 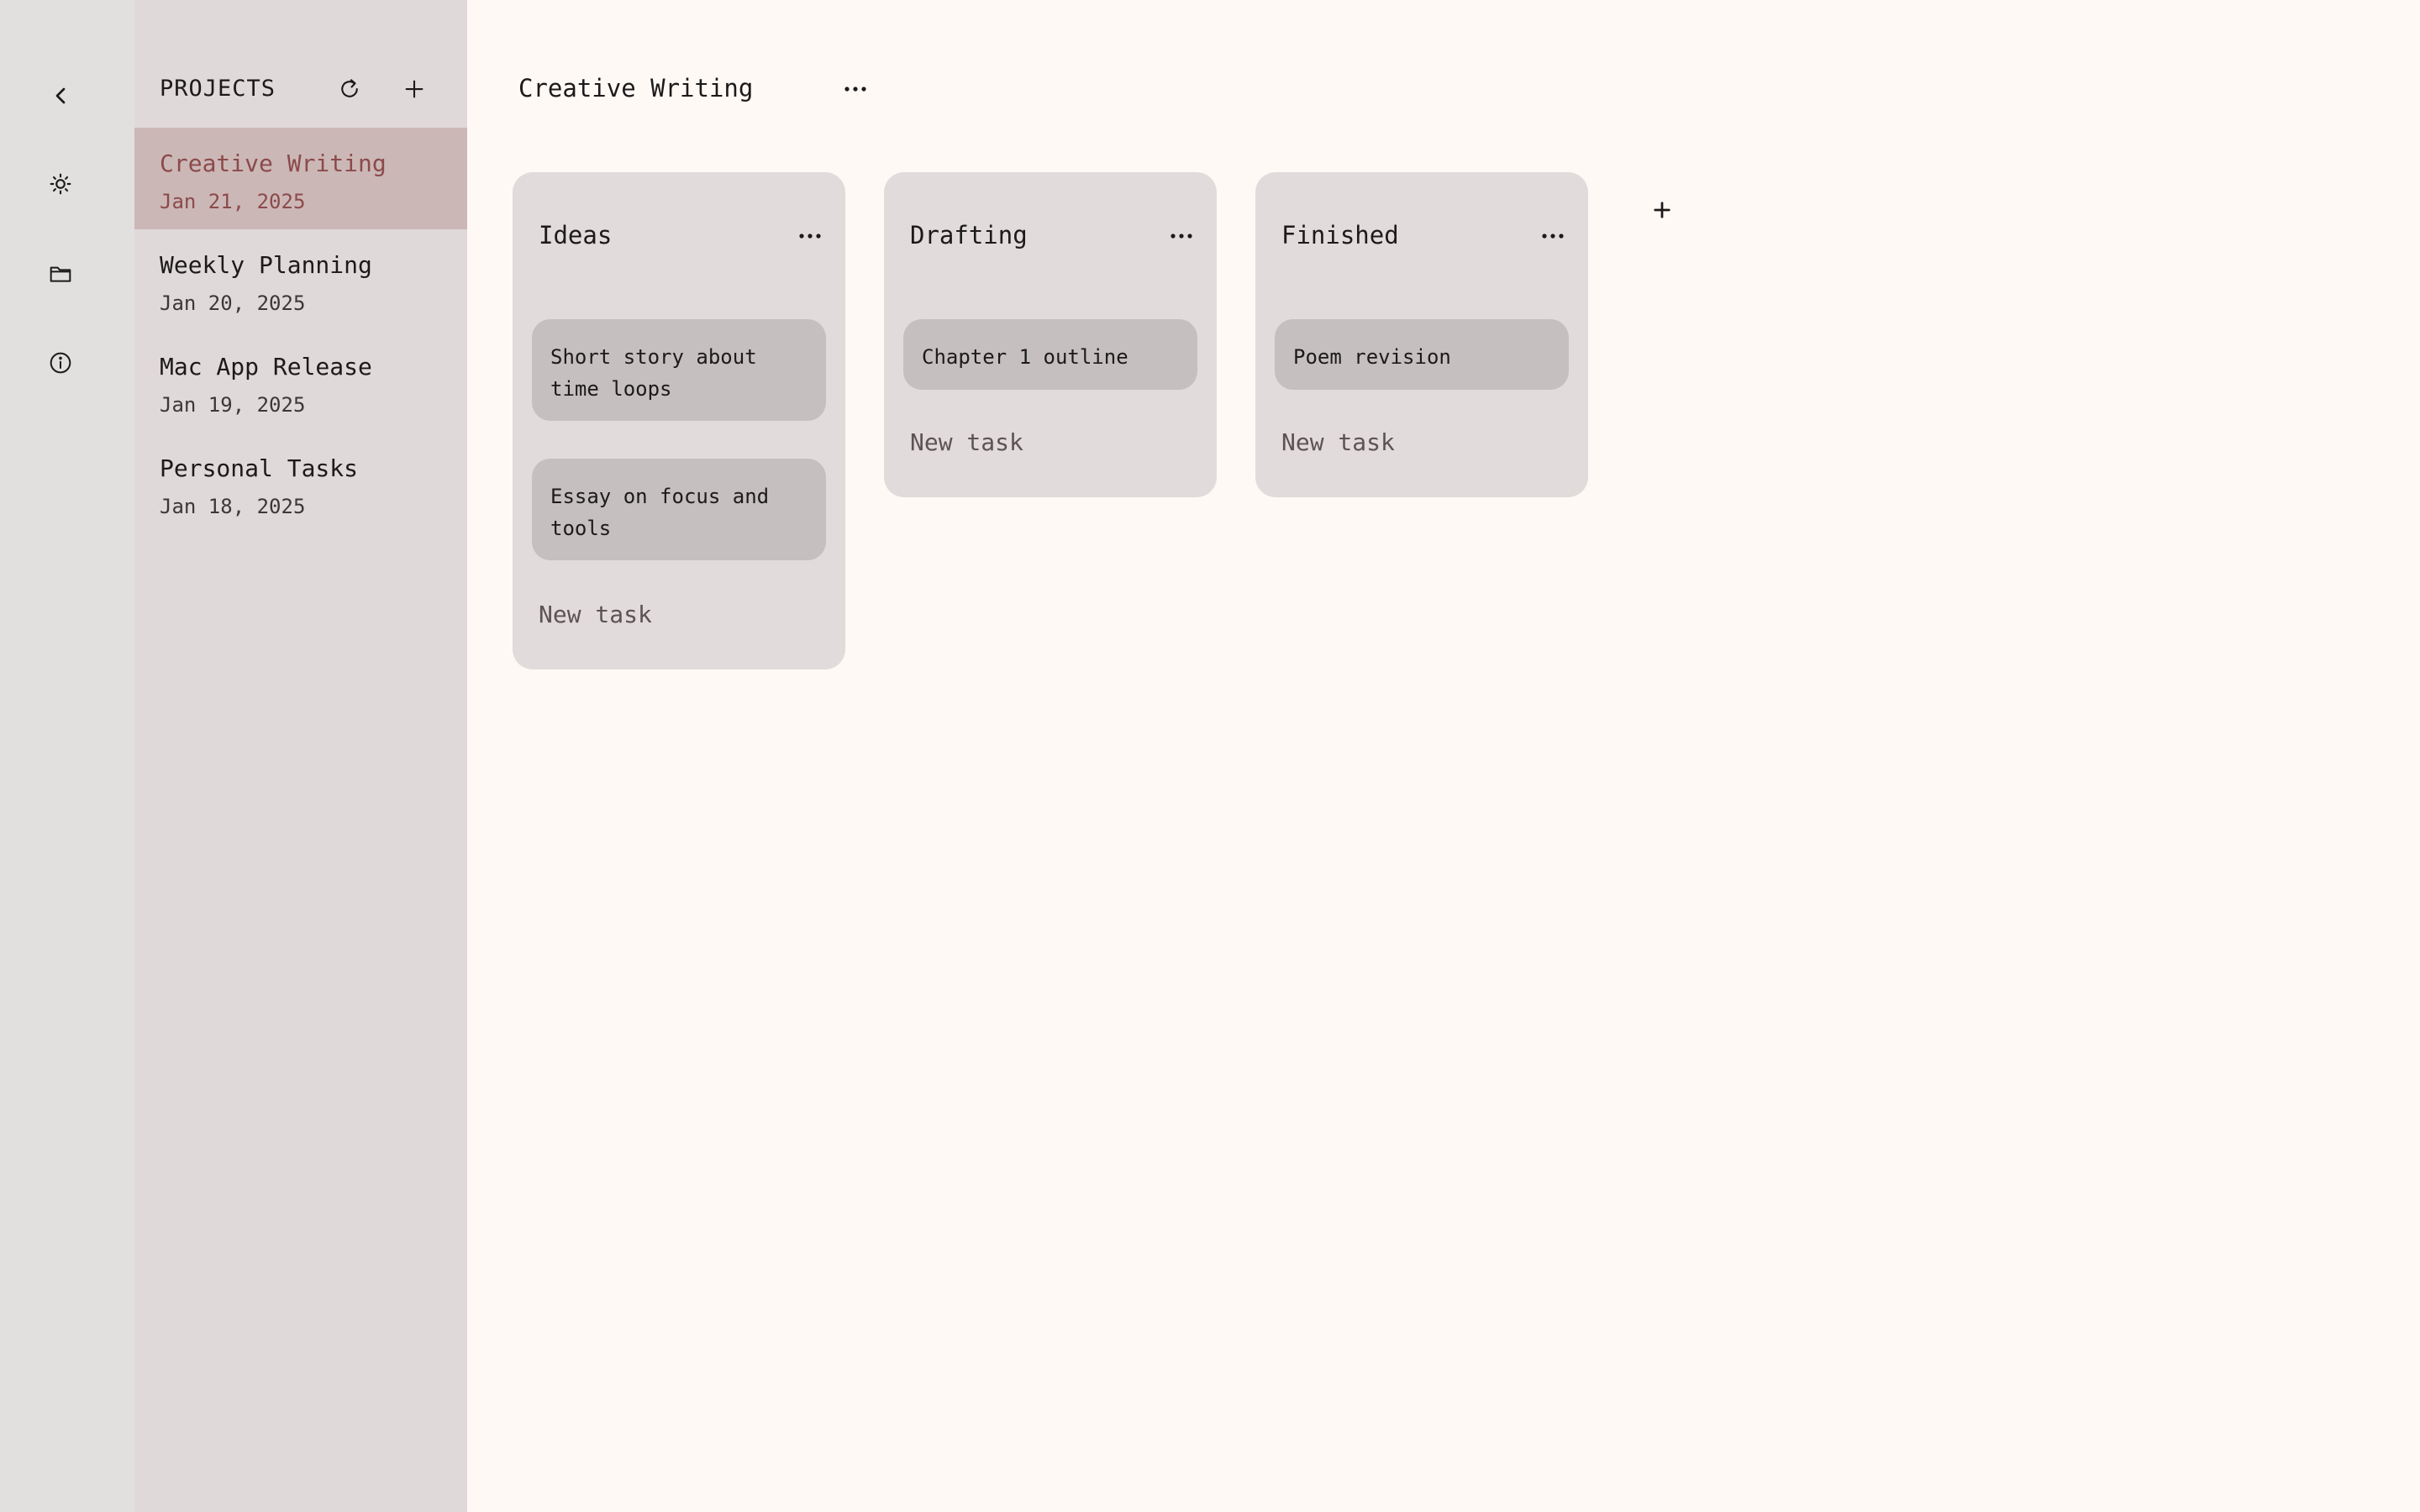 I want to click on column-title: Drafting, so click(x=969, y=235).